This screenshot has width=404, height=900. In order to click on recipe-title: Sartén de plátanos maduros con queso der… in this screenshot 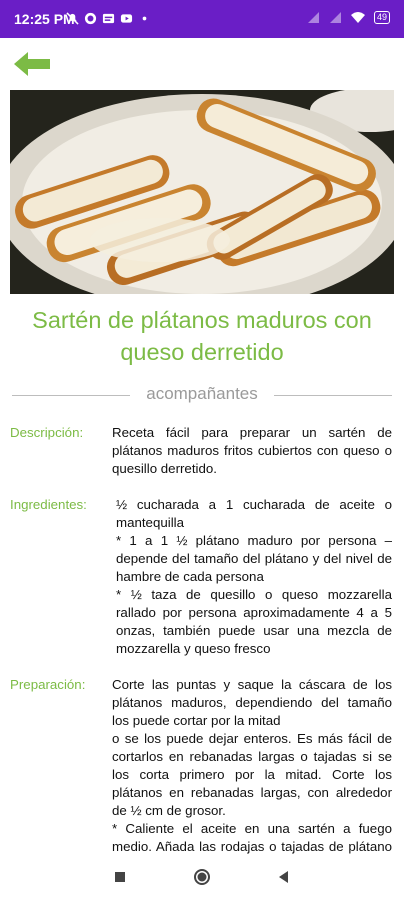, I will do `click(202, 336)`.